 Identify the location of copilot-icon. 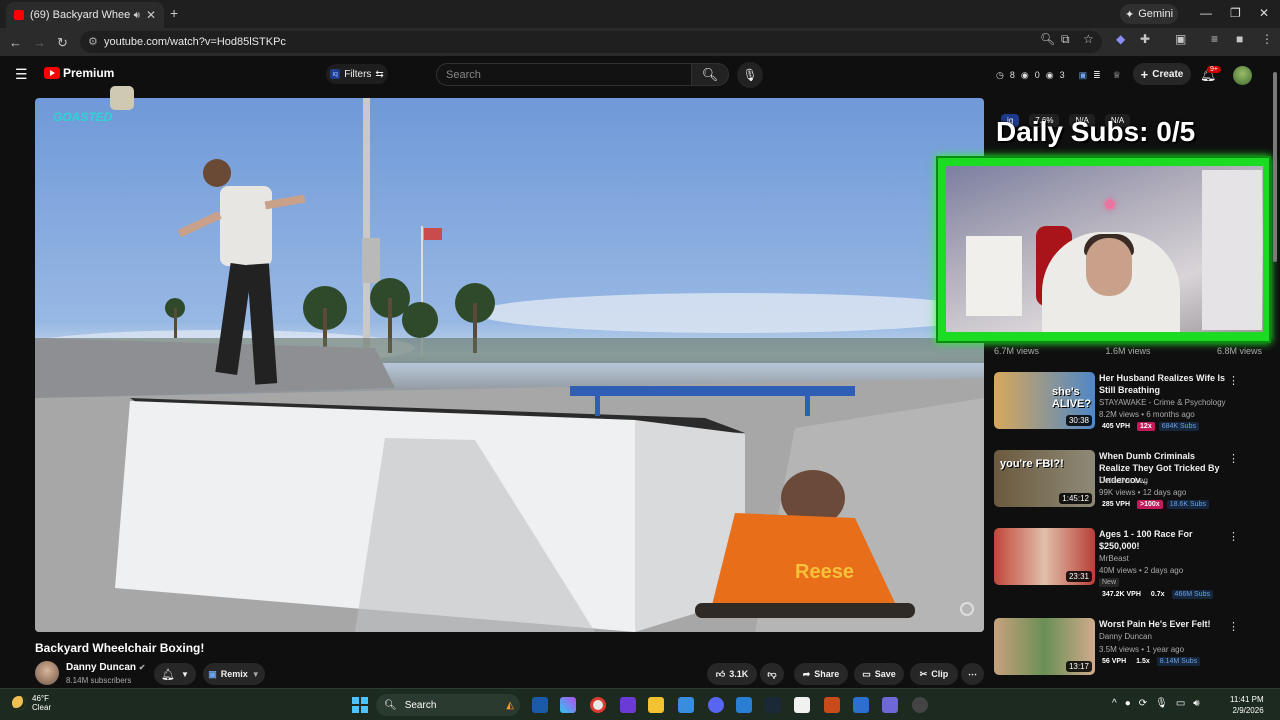
(568, 705).